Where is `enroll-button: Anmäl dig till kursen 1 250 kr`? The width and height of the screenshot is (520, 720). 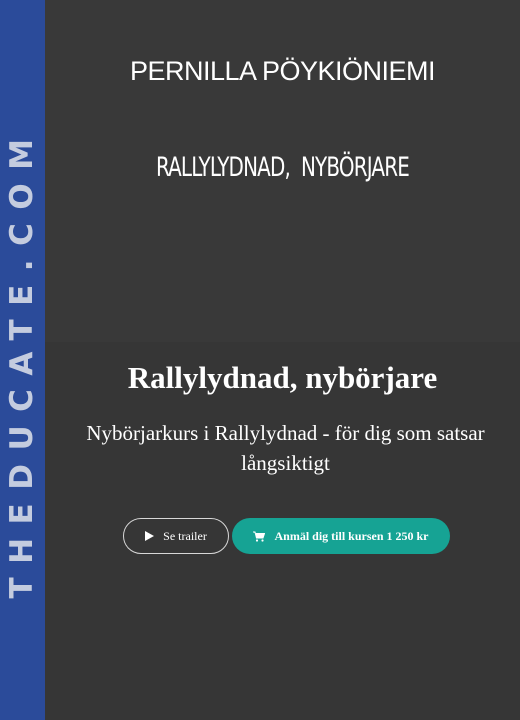 enroll-button: Anmäl dig till kursen 1 250 kr is located at coordinates (341, 536).